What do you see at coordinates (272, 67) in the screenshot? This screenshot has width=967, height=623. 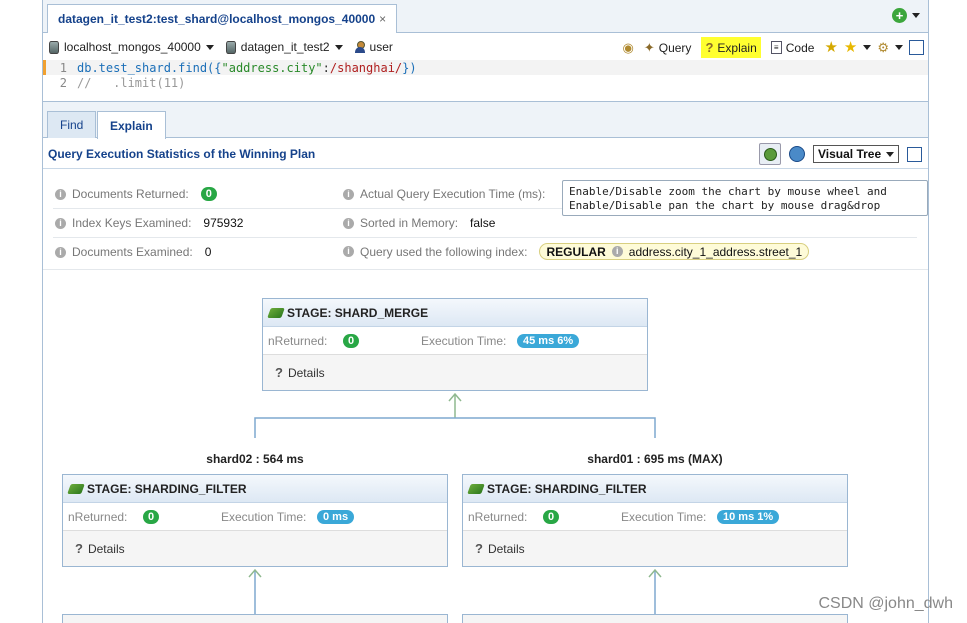 I see `code-key: "address.city"` at bounding box center [272, 67].